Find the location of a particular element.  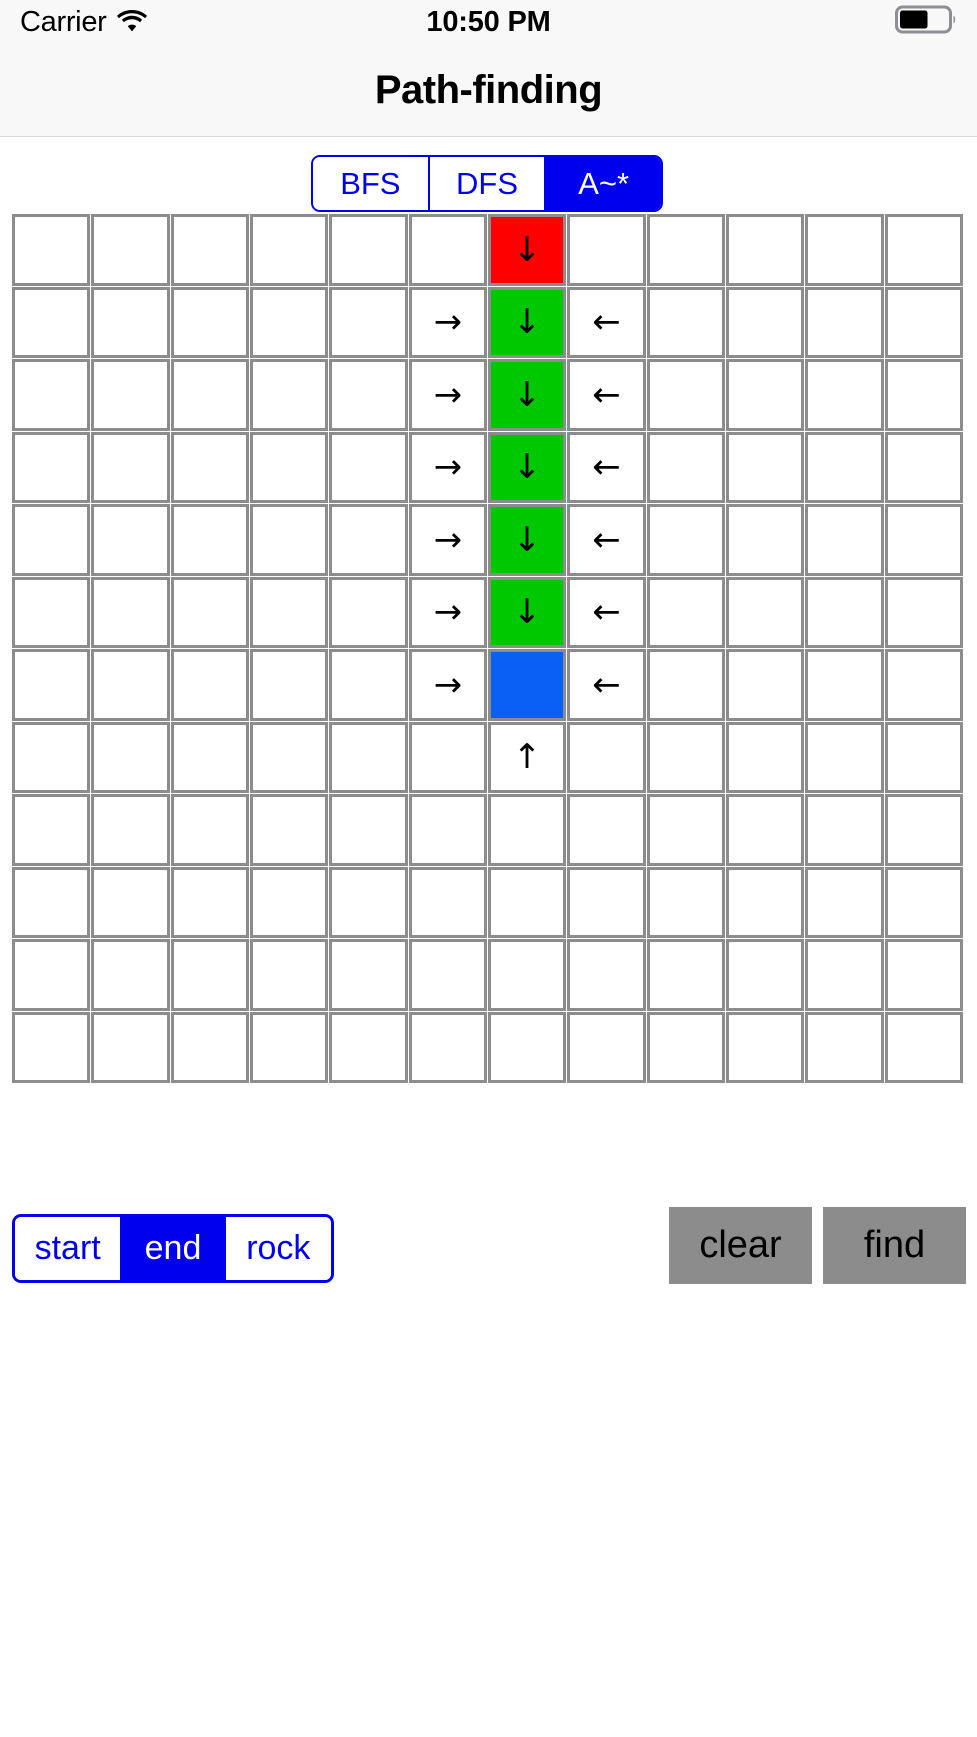

algorithm-option-a: A~* is located at coordinates (603, 183).